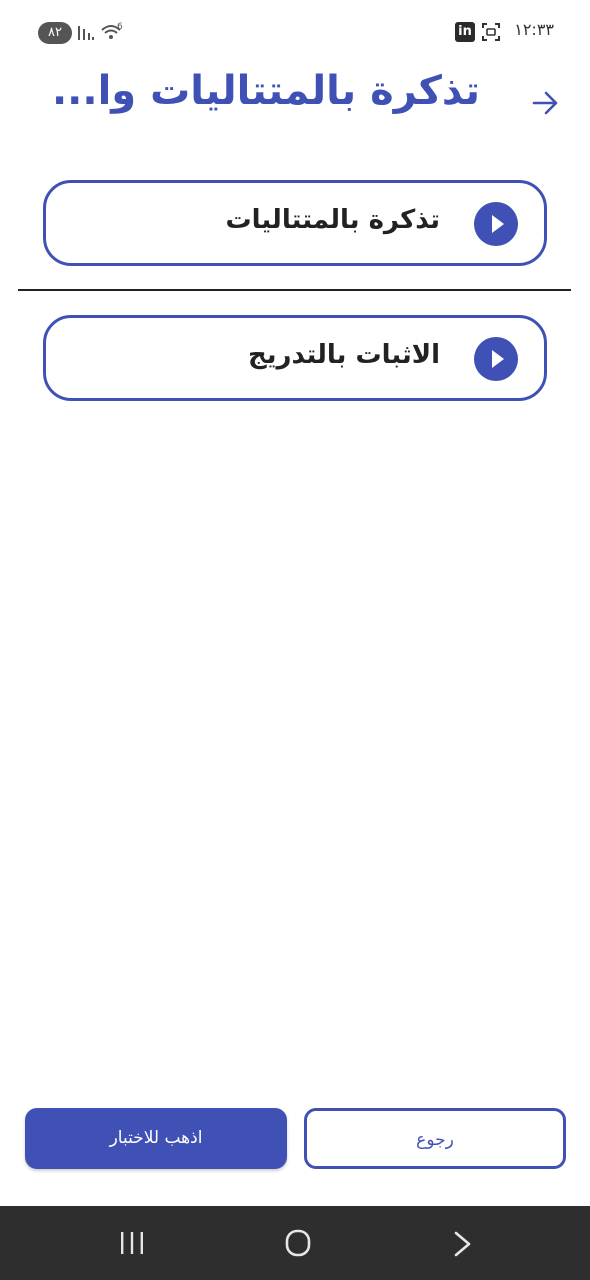 Image resolution: width=590 pixels, height=1280 pixels. I want to click on divider, so click(294, 290).